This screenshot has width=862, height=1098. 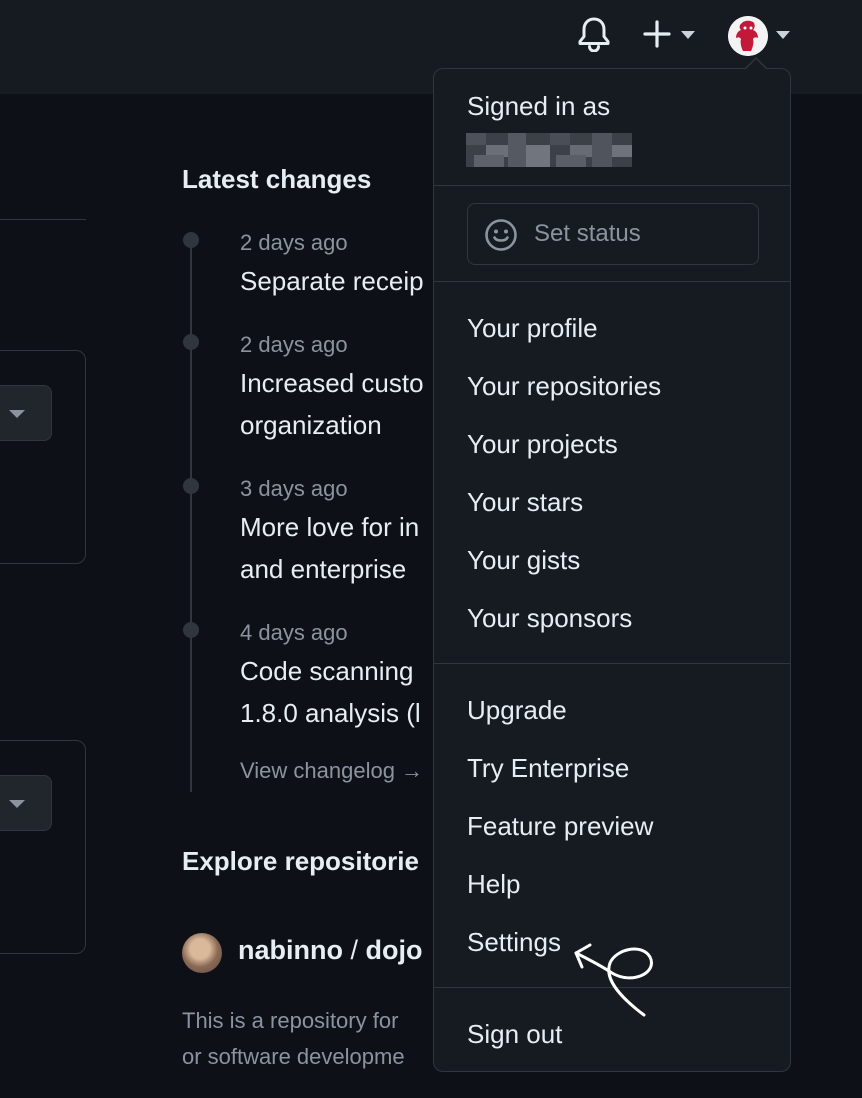 I want to click on change-title-line: organization, so click(x=311, y=425).